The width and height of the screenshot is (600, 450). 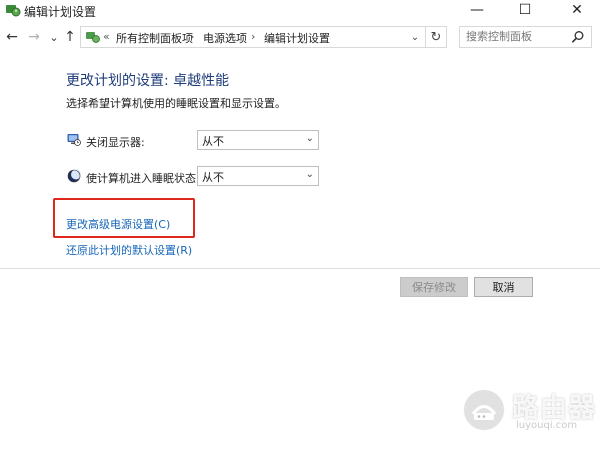 What do you see at coordinates (503, 287) in the screenshot?
I see `cancel-button: 取消` at bounding box center [503, 287].